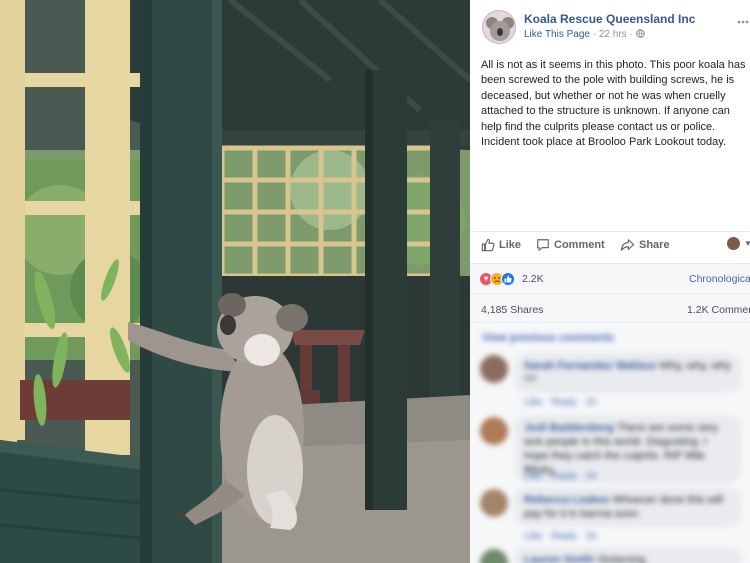  Describe the element at coordinates (590, 366) in the screenshot. I see `commenter-name: Sarah Fernandez Wallace` at that location.